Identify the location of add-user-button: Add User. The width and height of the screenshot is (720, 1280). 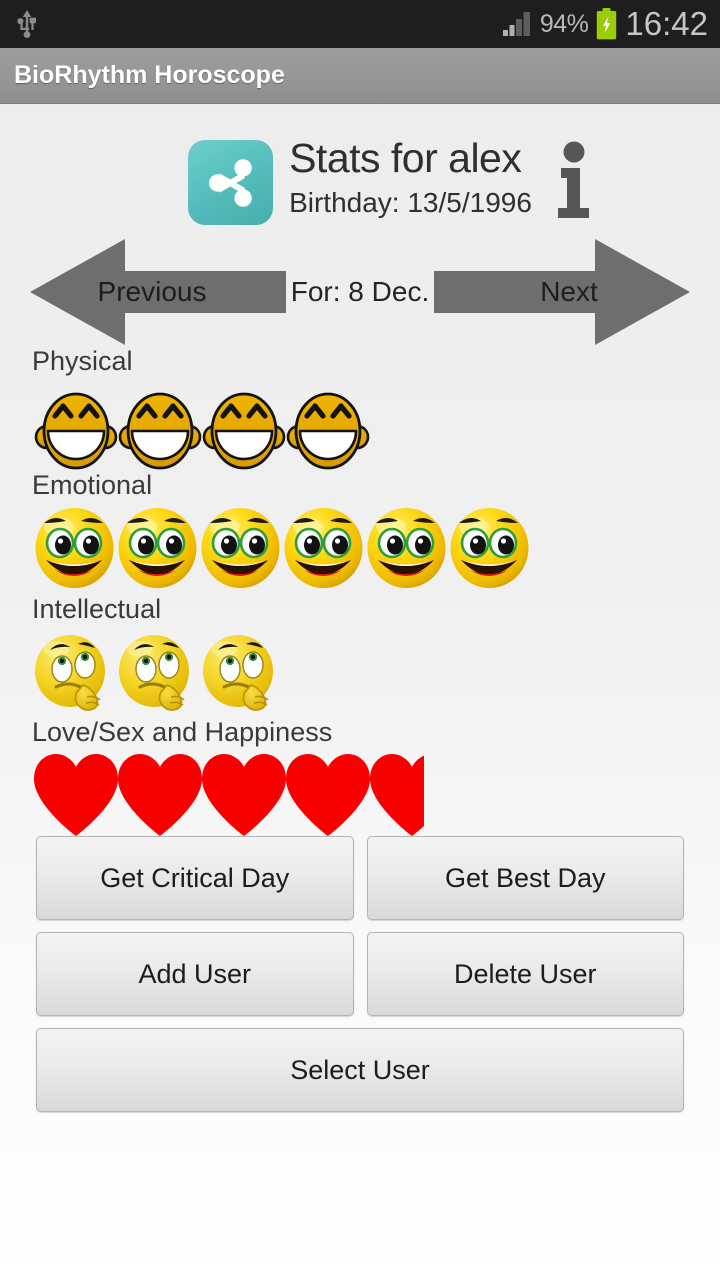
(195, 974).